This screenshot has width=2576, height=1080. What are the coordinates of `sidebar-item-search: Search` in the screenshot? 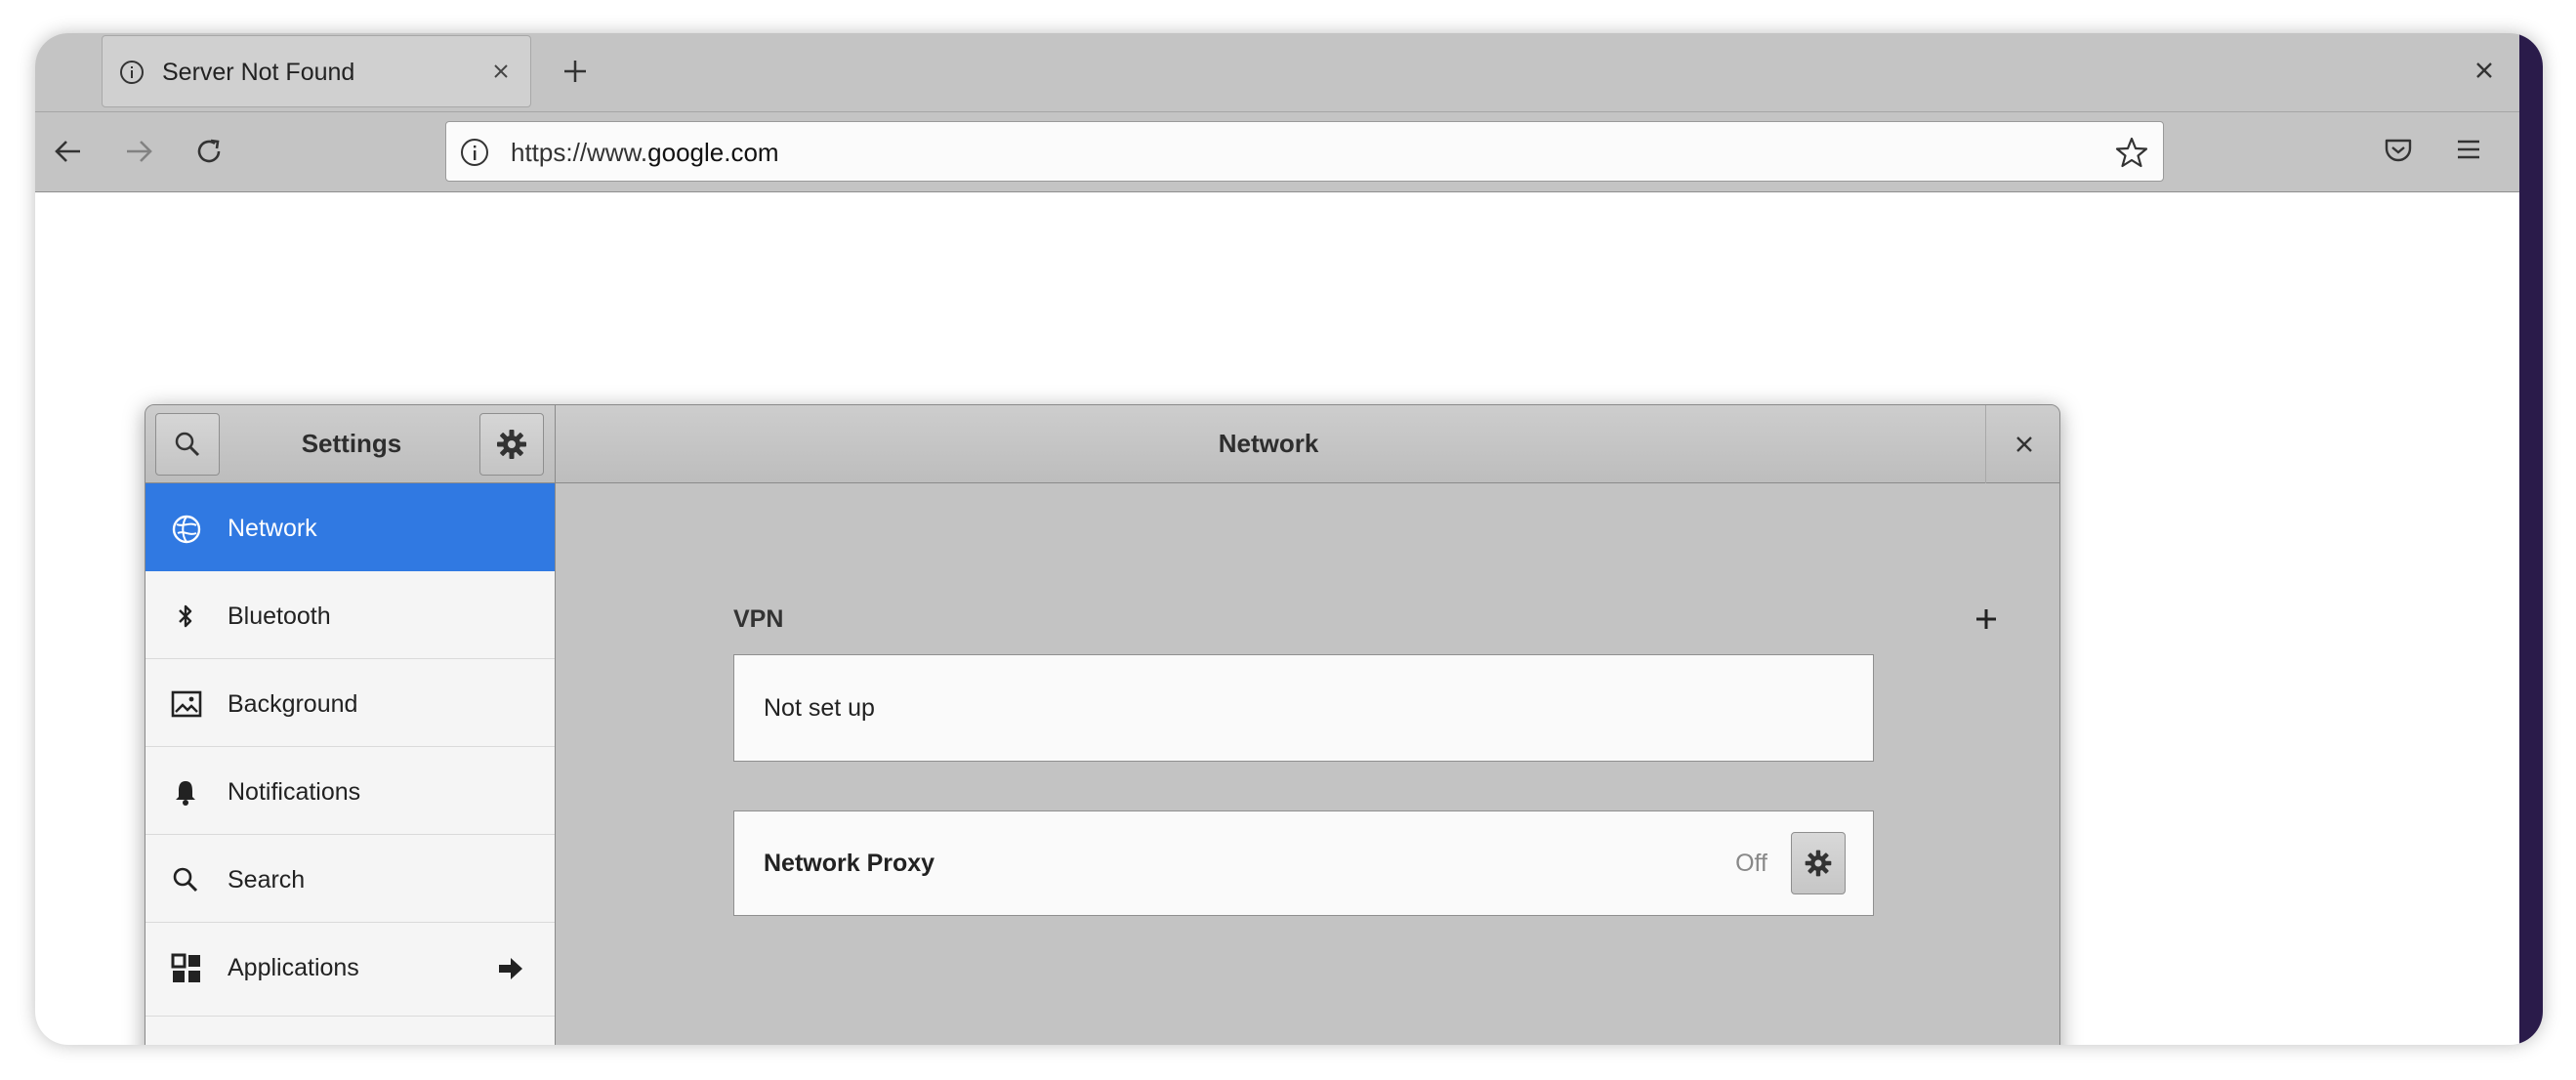 It's located at (350, 879).